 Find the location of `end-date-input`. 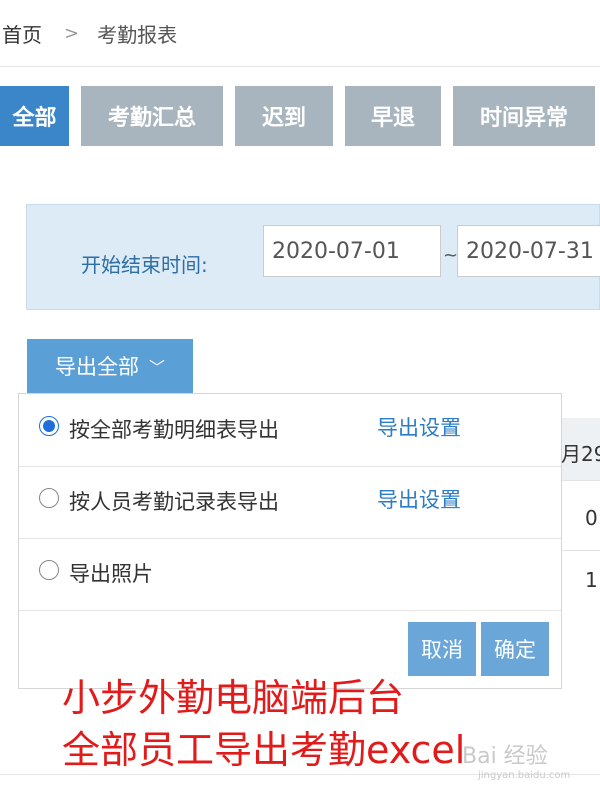

end-date-input is located at coordinates (528, 251).